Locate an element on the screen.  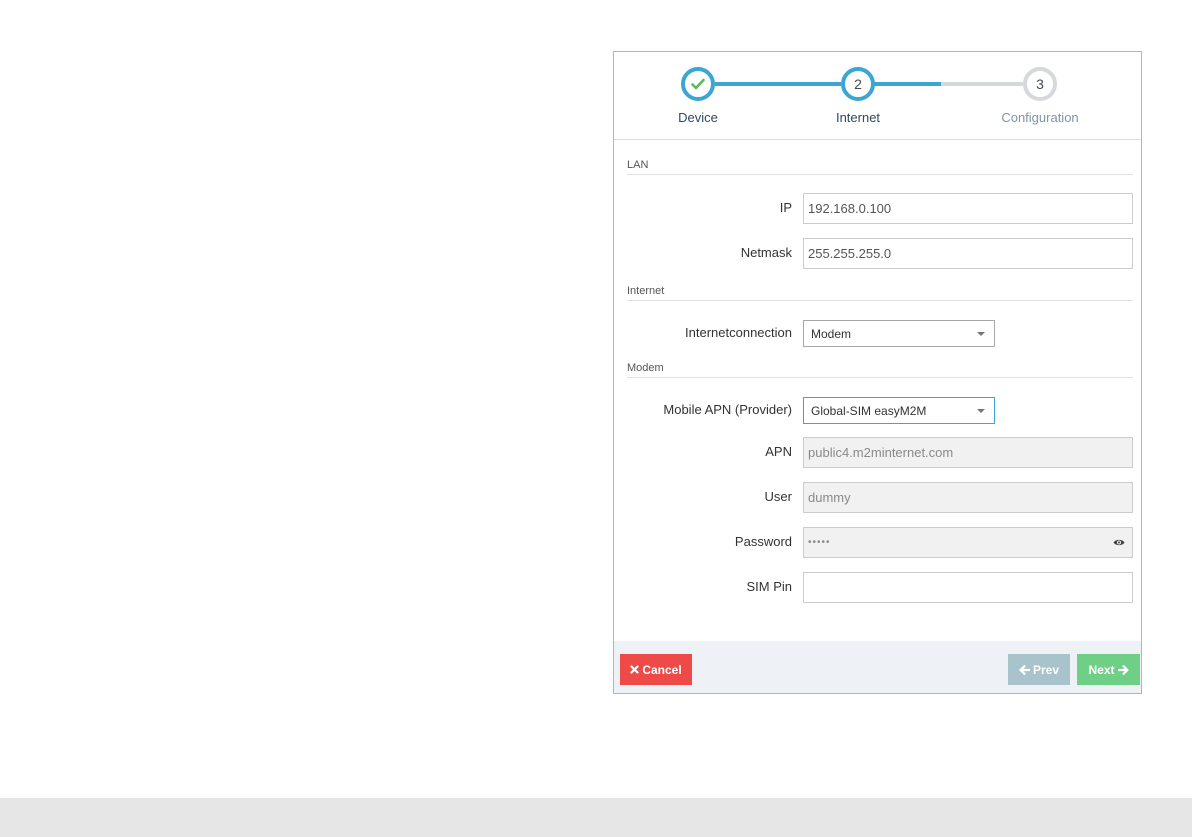
apn-label: APN is located at coordinates (778, 451).